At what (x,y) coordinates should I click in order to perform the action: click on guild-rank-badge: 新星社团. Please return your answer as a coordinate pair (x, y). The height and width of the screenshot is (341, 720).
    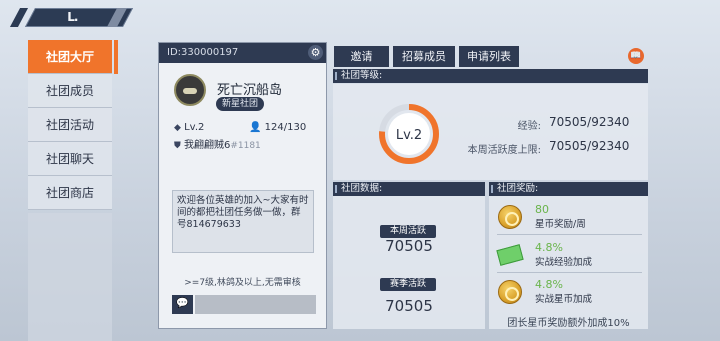
    Looking at the image, I should click on (240, 104).